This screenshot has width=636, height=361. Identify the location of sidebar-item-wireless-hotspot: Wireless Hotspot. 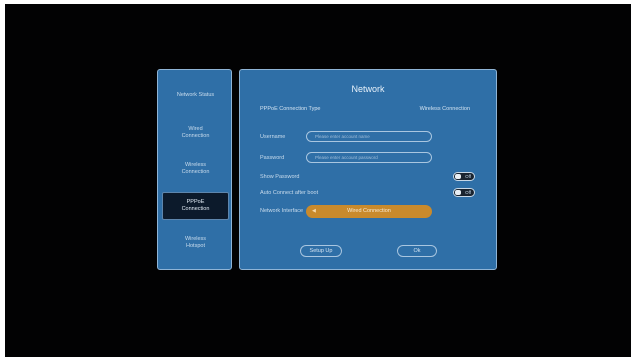
(195, 243).